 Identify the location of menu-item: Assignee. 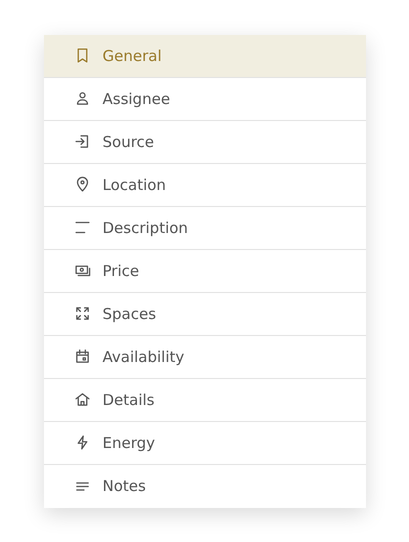
(205, 99).